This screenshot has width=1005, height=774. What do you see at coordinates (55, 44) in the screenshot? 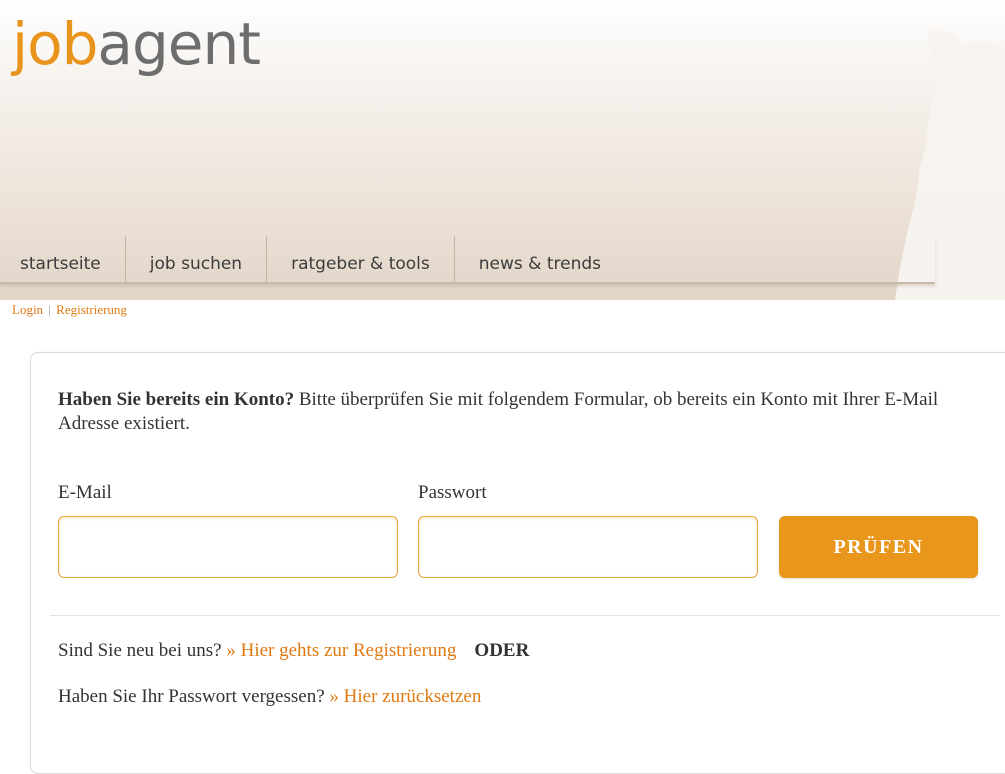
I see `logo-job-text: job` at bounding box center [55, 44].